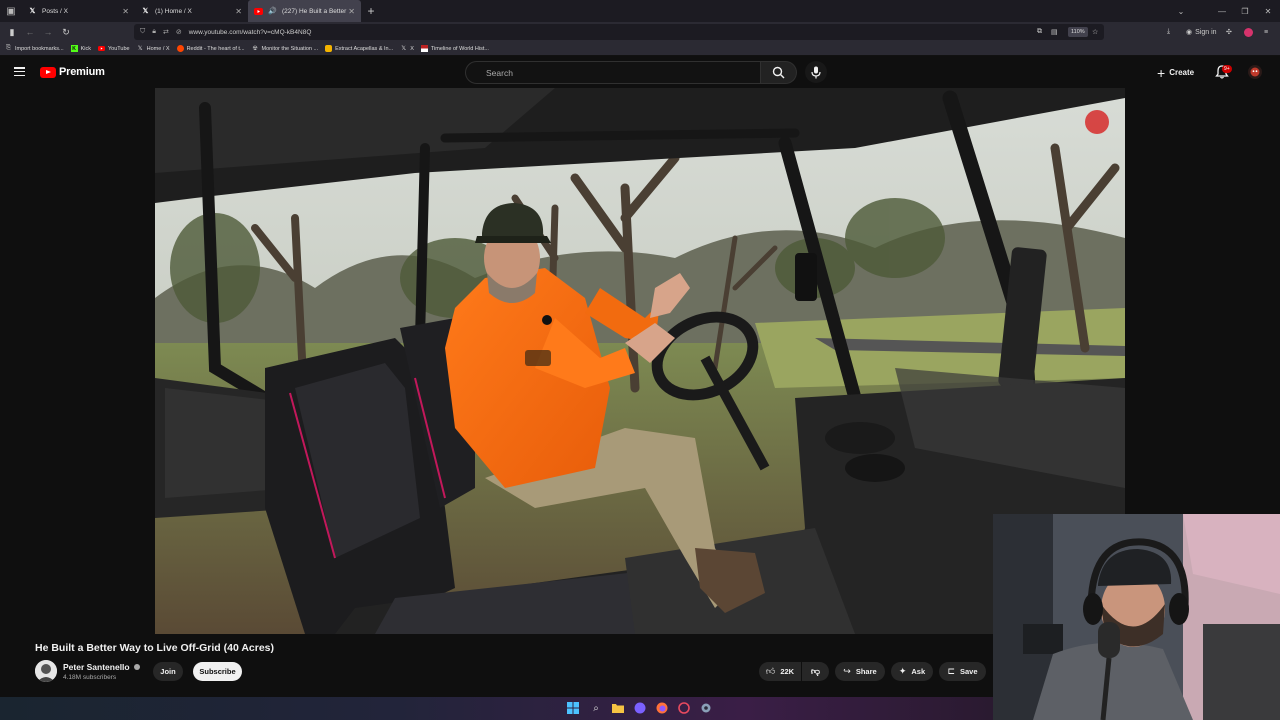 The width and height of the screenshot is (1280, 720). I want to click on thumbs-down-icon: 👎︎, so click(815, 671).